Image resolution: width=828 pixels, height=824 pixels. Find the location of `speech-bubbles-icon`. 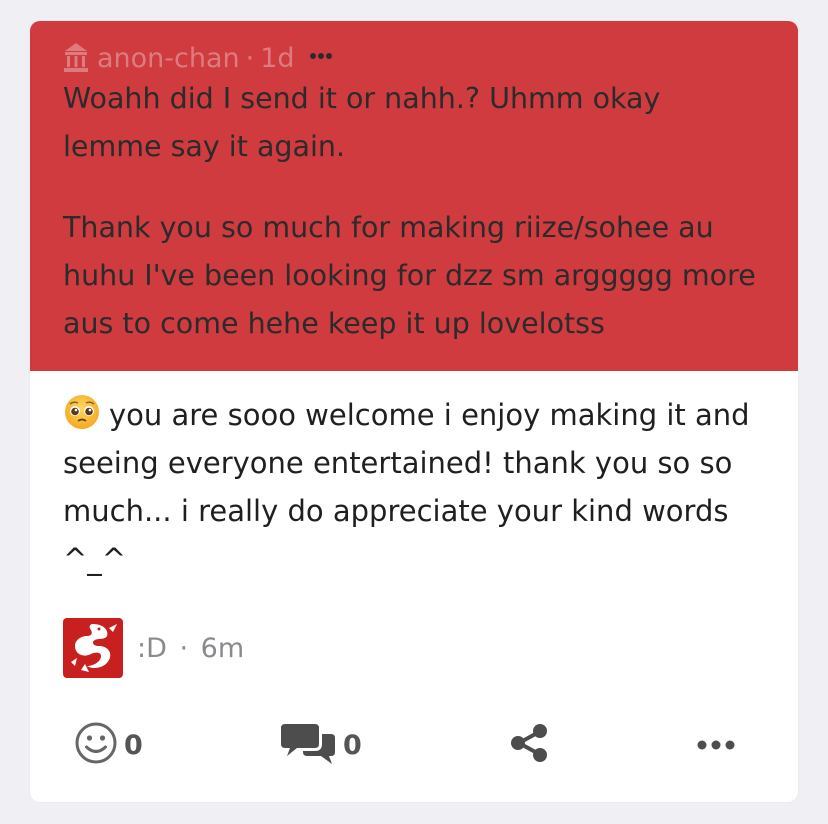

speech-bubbles-icon is located at coordinates (309, 745).